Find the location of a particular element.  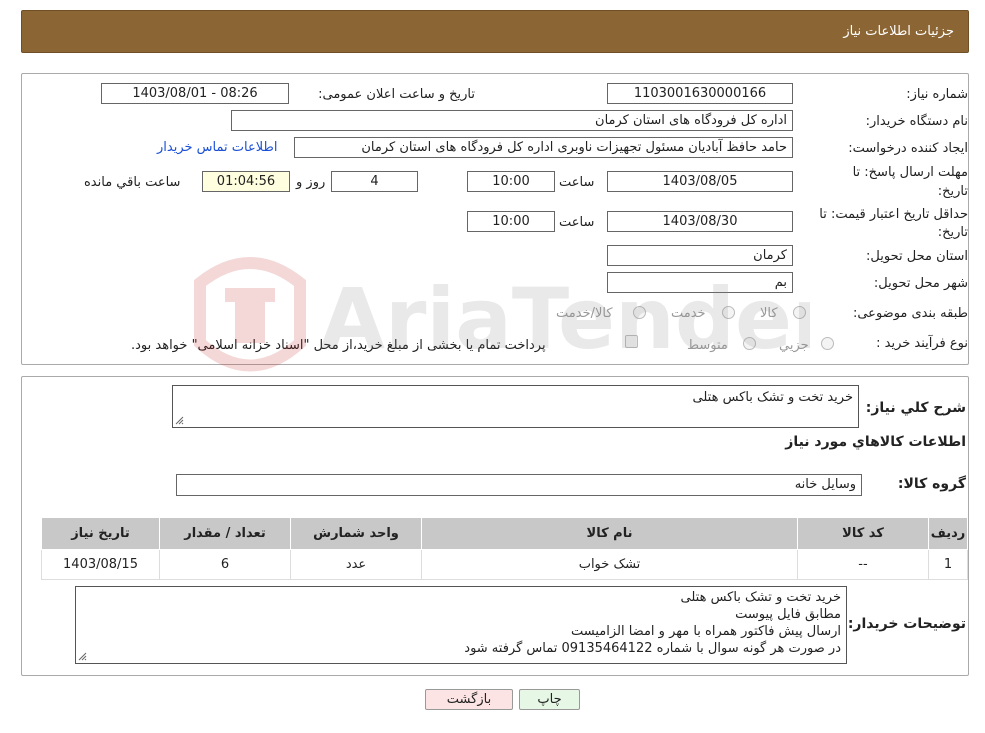

table-row: 1 -- تشک خواب عدد 6 1403/08/15 is located at coordinates (504, 564).